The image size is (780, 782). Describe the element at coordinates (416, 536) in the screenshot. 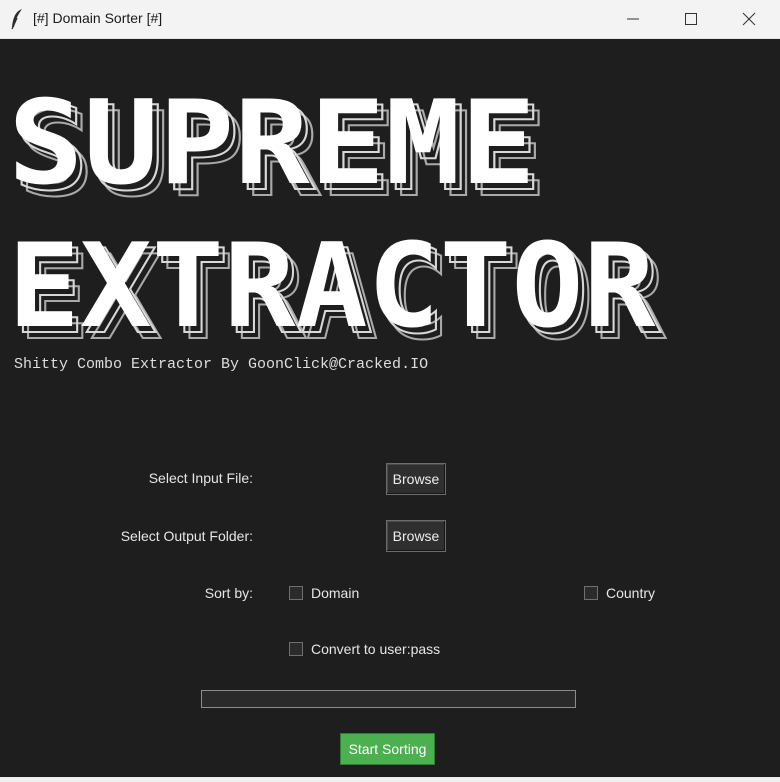

I see `browse-output-button: Browse` at that location.